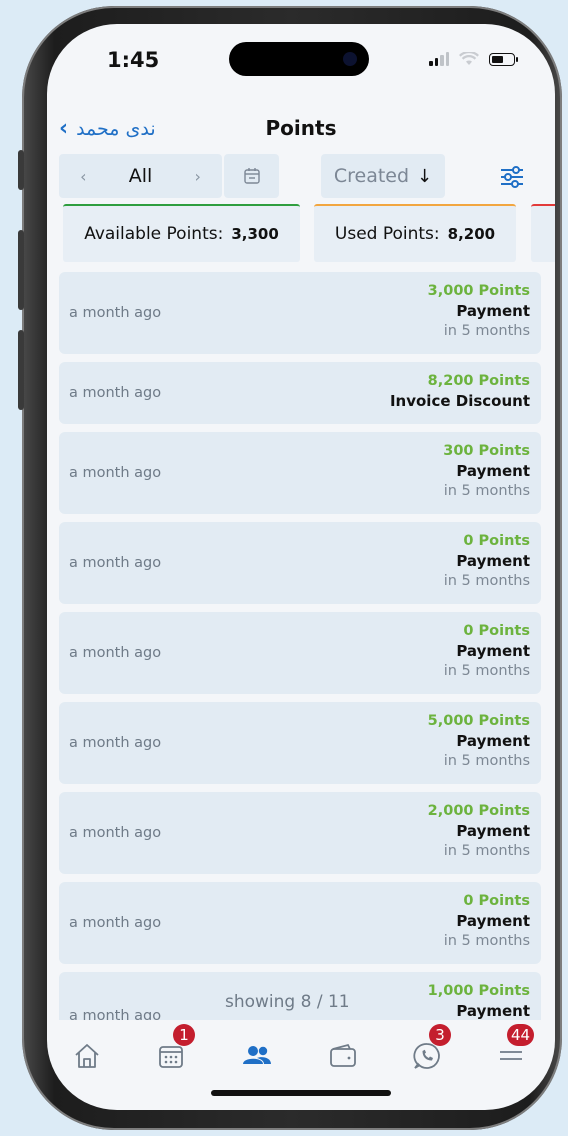 The width and height of the screenshot is (568, 1136). Describe the element at coordinates (429, 1050) in the screenshot. I see `tab-whatsapp: 3` at that location.